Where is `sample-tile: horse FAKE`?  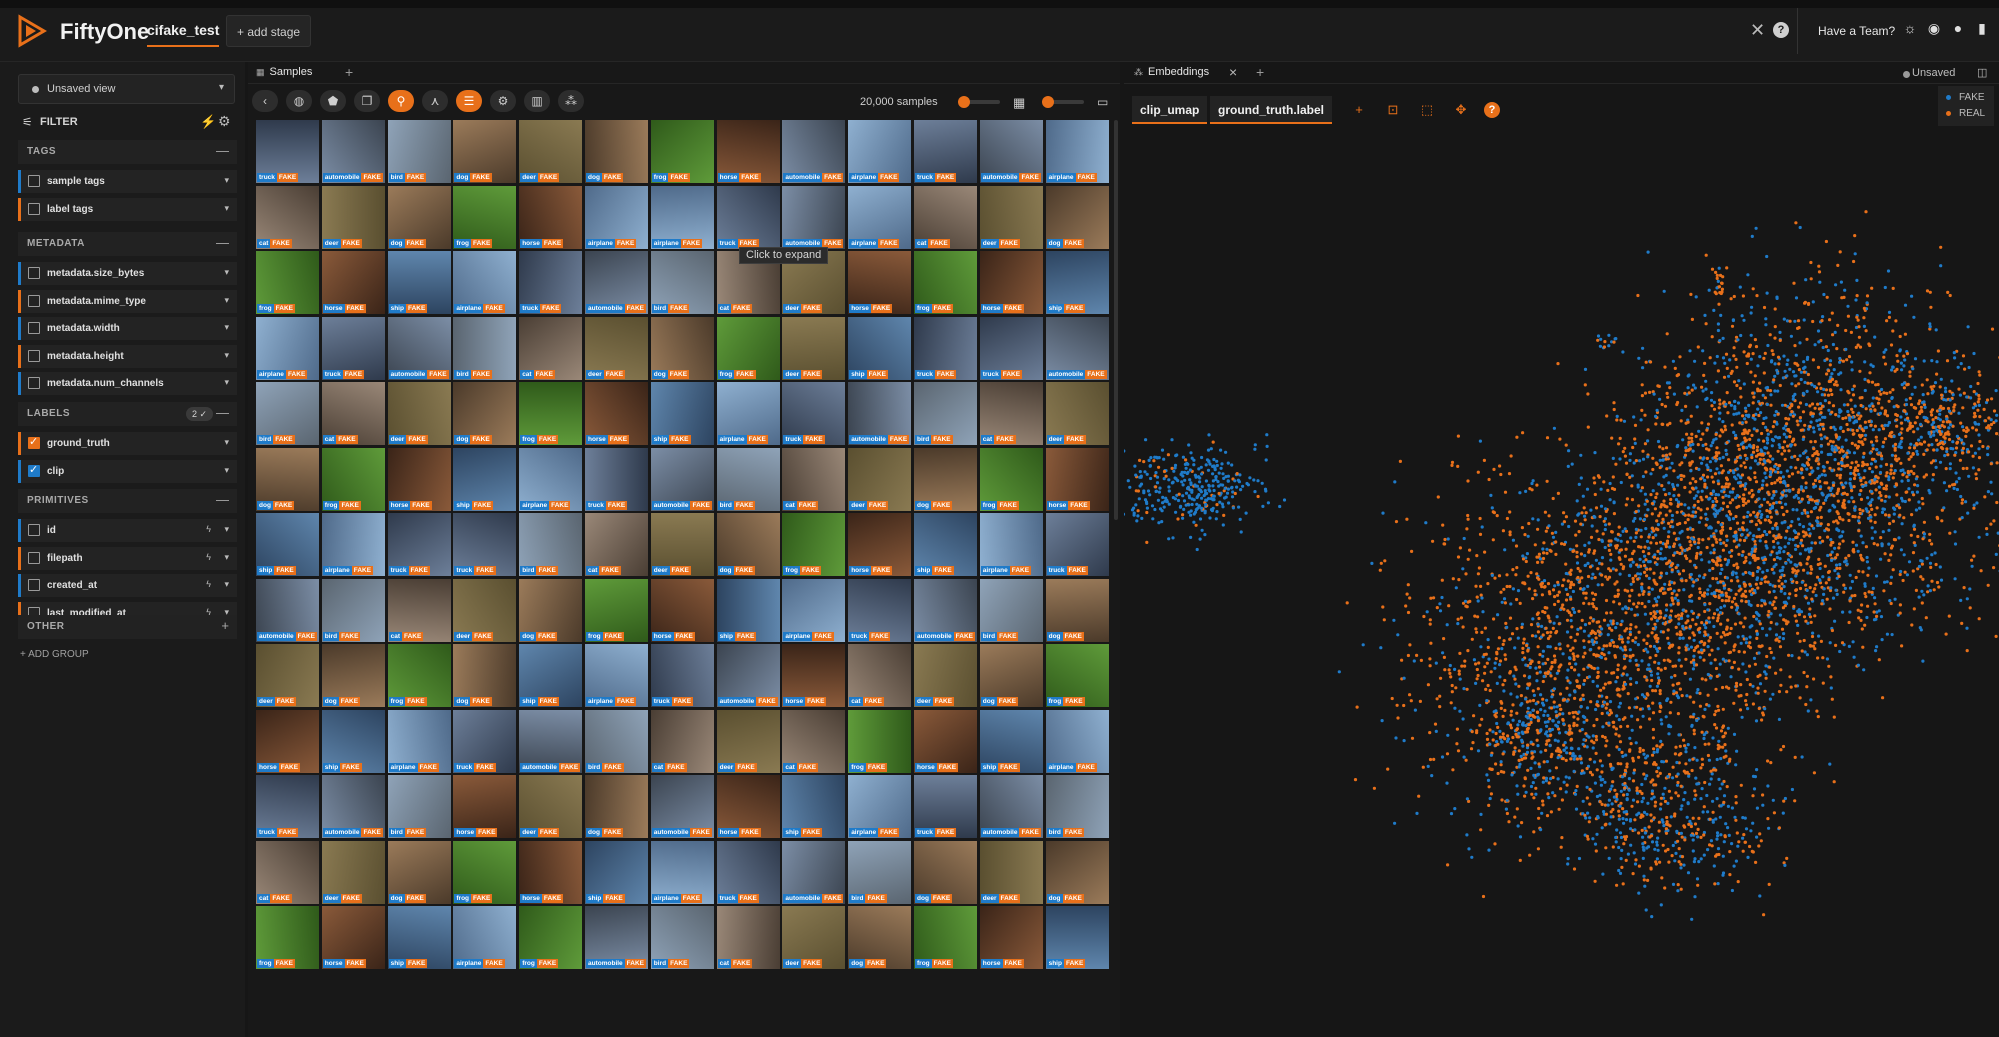 sample-tile: horse FAKE is located at coordinates (1077, 479).